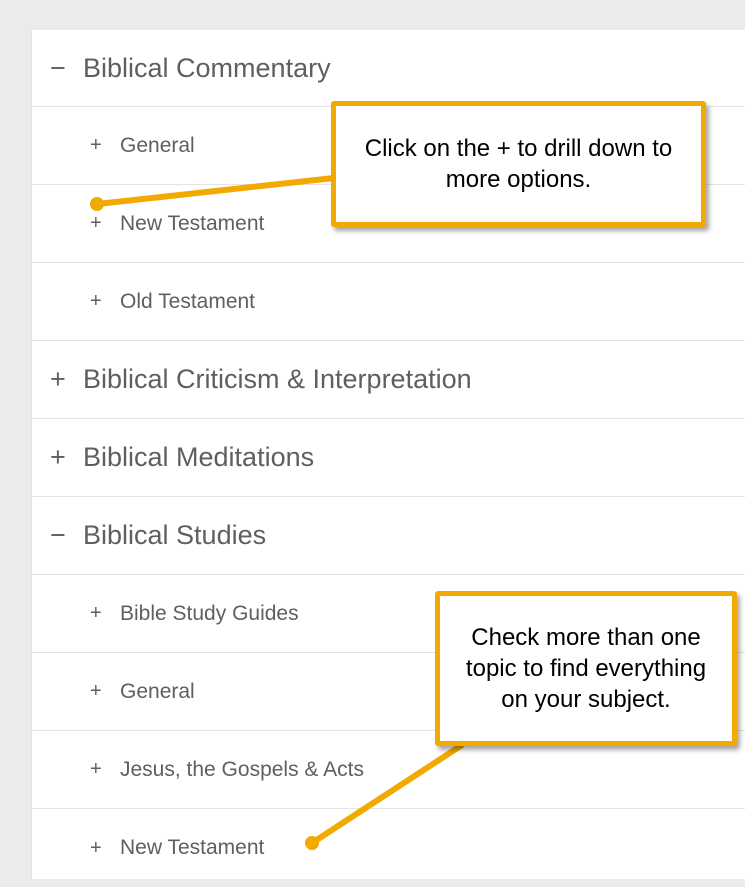  I want to click on subcategory-new-testament: + New Testament, so click(388, 848).